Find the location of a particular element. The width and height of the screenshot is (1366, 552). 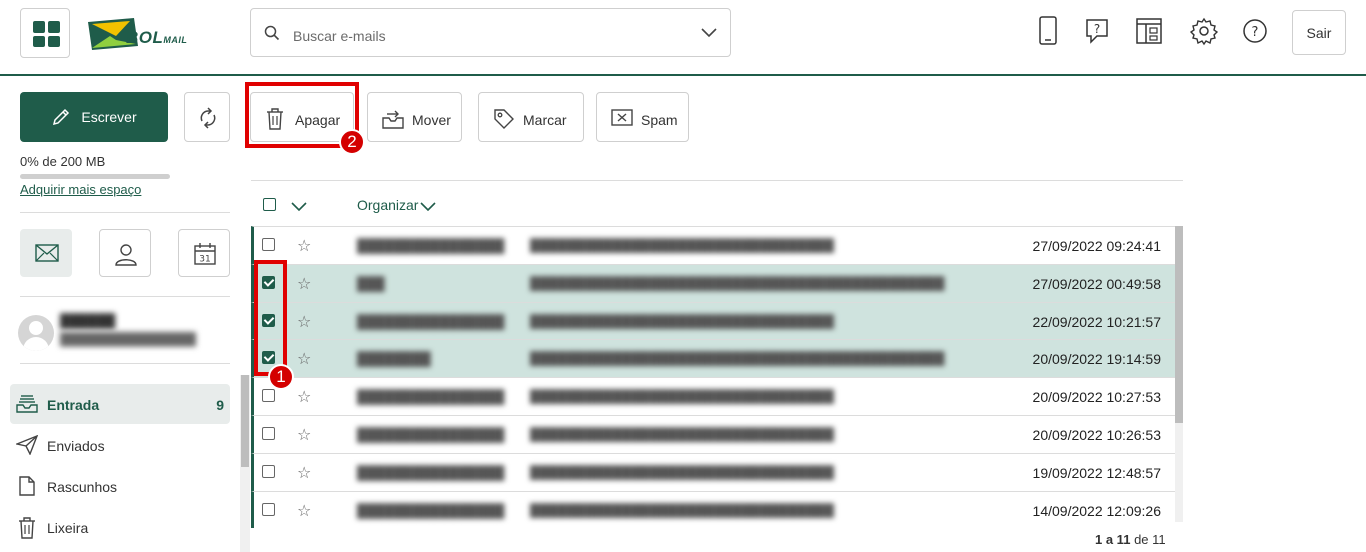

step-badge-1: 1 is located at coordinates (281, 377).